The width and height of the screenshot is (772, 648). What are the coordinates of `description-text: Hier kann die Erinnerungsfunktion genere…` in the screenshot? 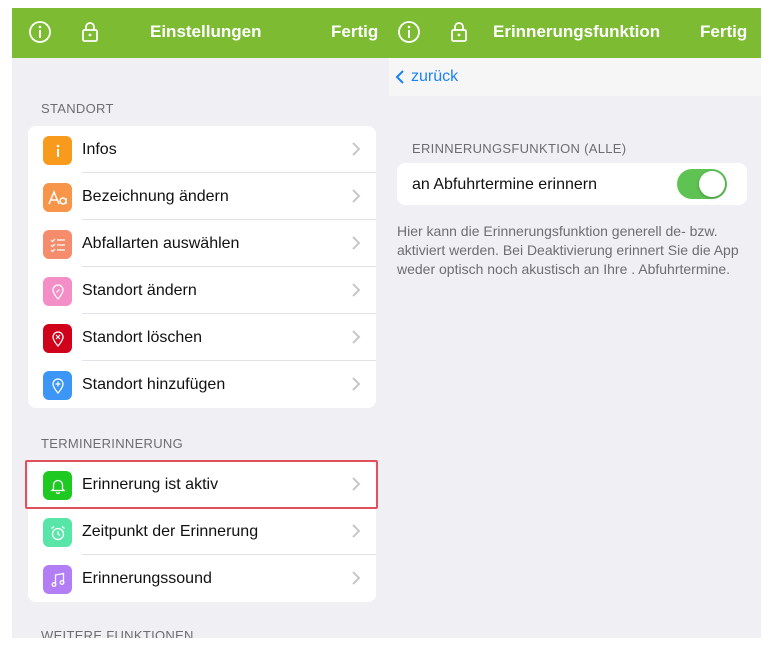 It's located at (568, 250).